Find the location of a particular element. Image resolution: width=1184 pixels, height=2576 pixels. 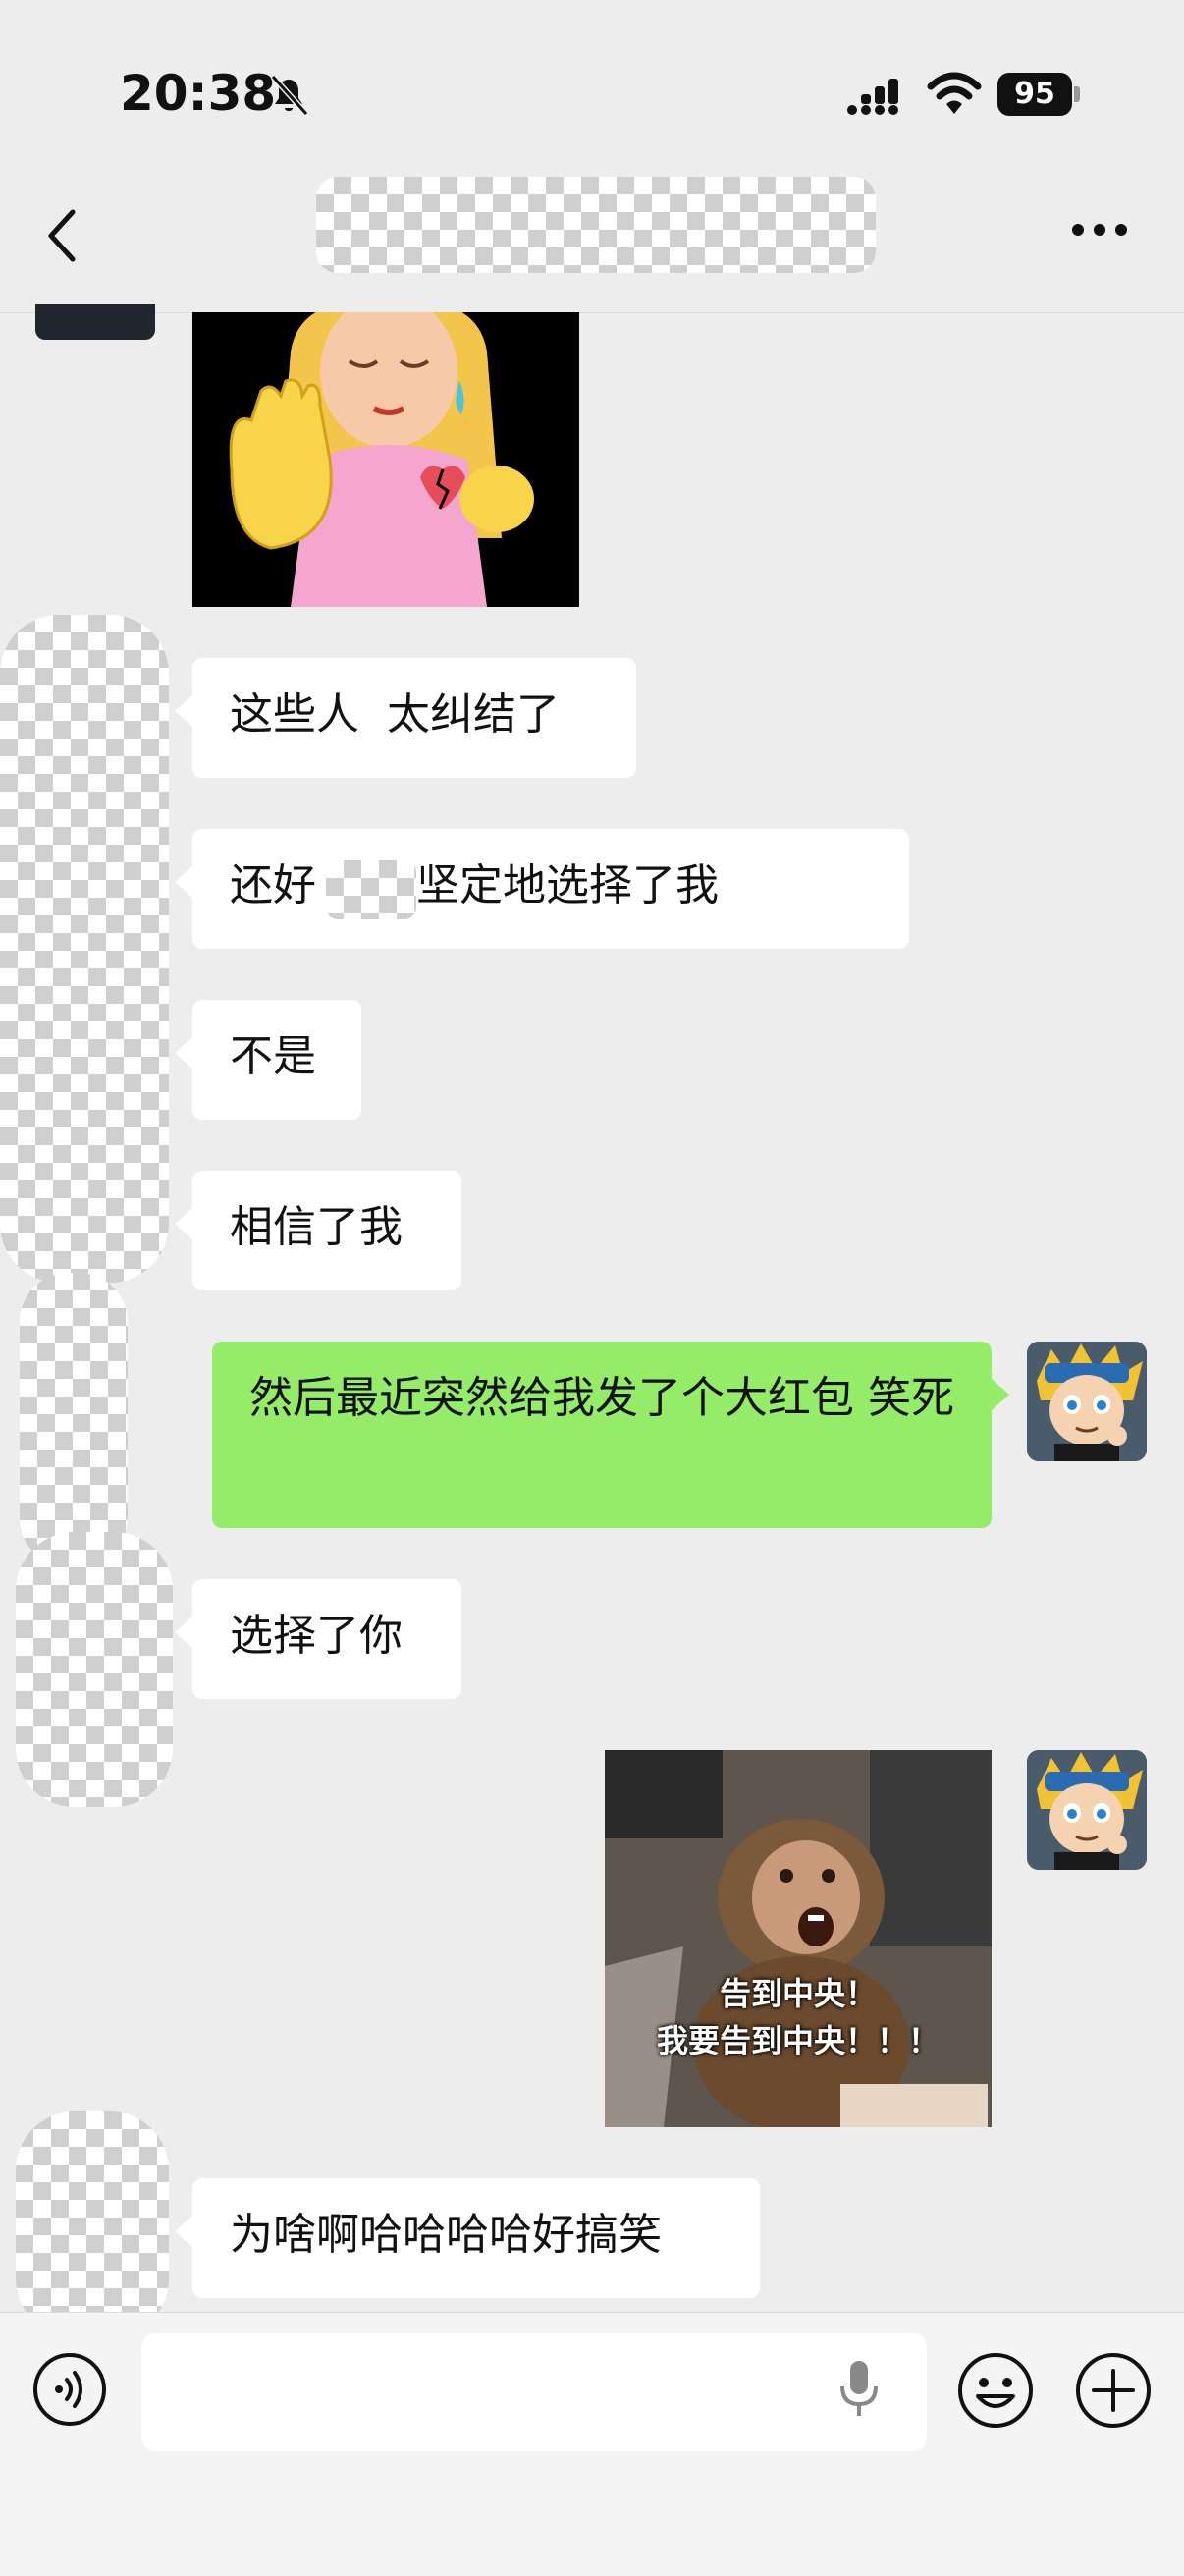

redacted-text is located at coordinates (371, 889).